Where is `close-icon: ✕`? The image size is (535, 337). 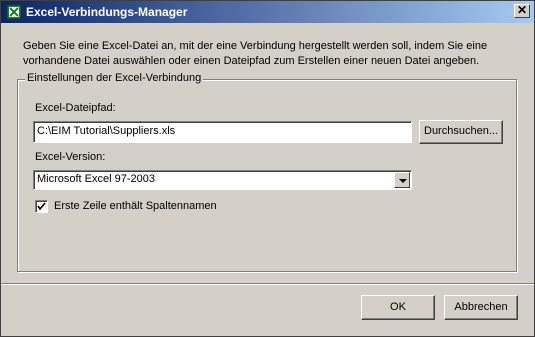
close-icon: ✕ is located at coordinates (522, 10).